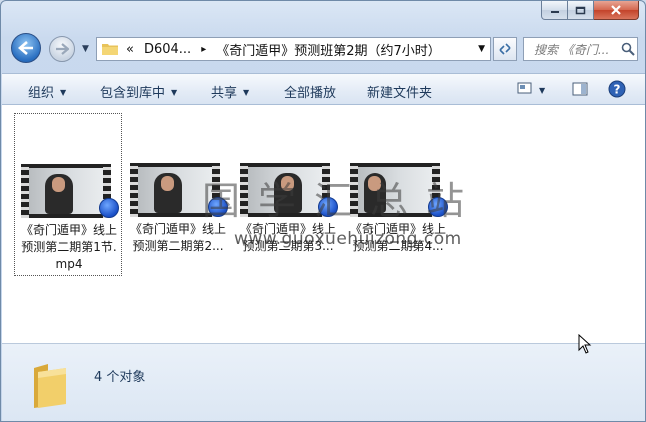 This screenshot has height=422, width=646. What do you see at coordinates (109, 208) in the screenshot?
I see `media-player-icon` at bounding box center [109, 208].